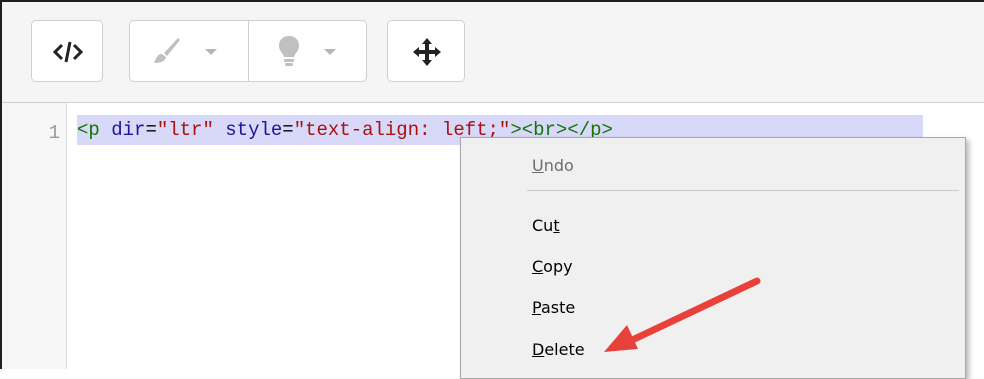 This screenshot has width=984, height=379. Describe the element at coordinates (128, 130) in the screenshot. I see `code-attr-dir: dir` at that location.